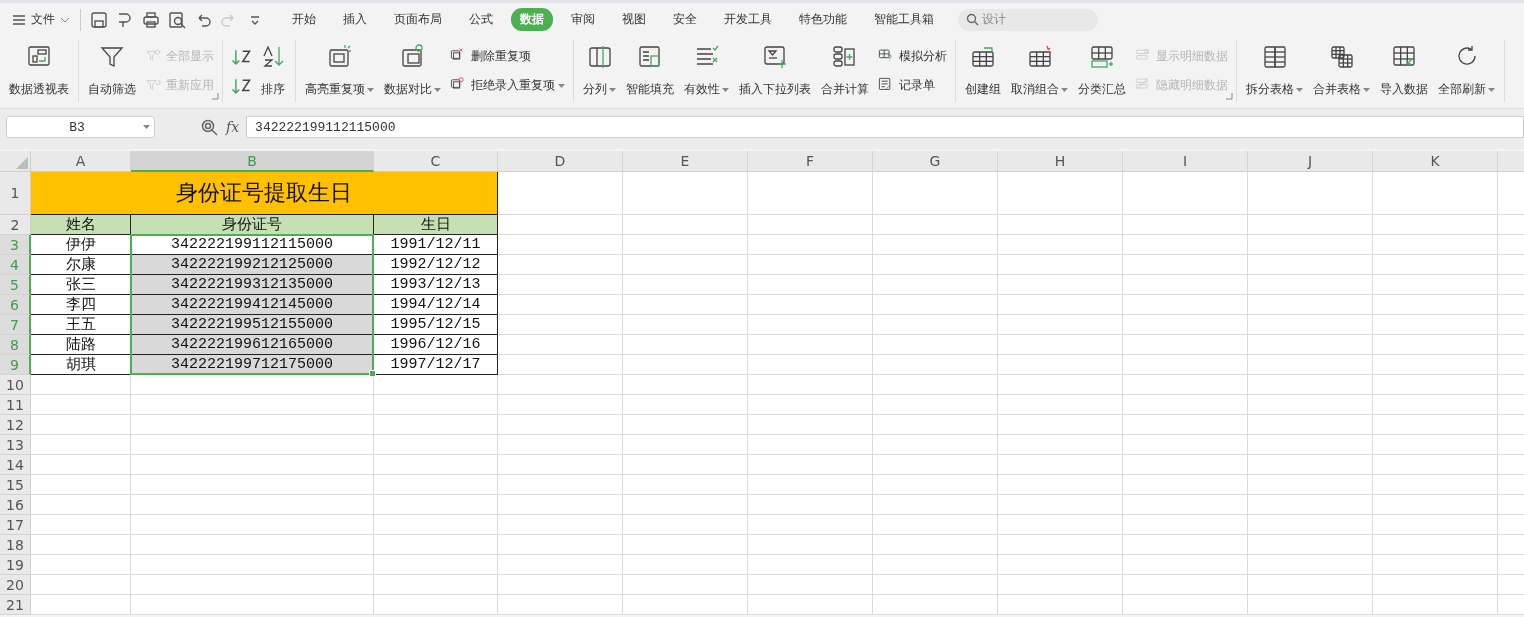 This screenshot has width=1524, height=617. What do you see at coordinates (1274, 71) in the screenshot?
I see `ribbon-button: 拆分表格` at bounding box center [1274, 71].